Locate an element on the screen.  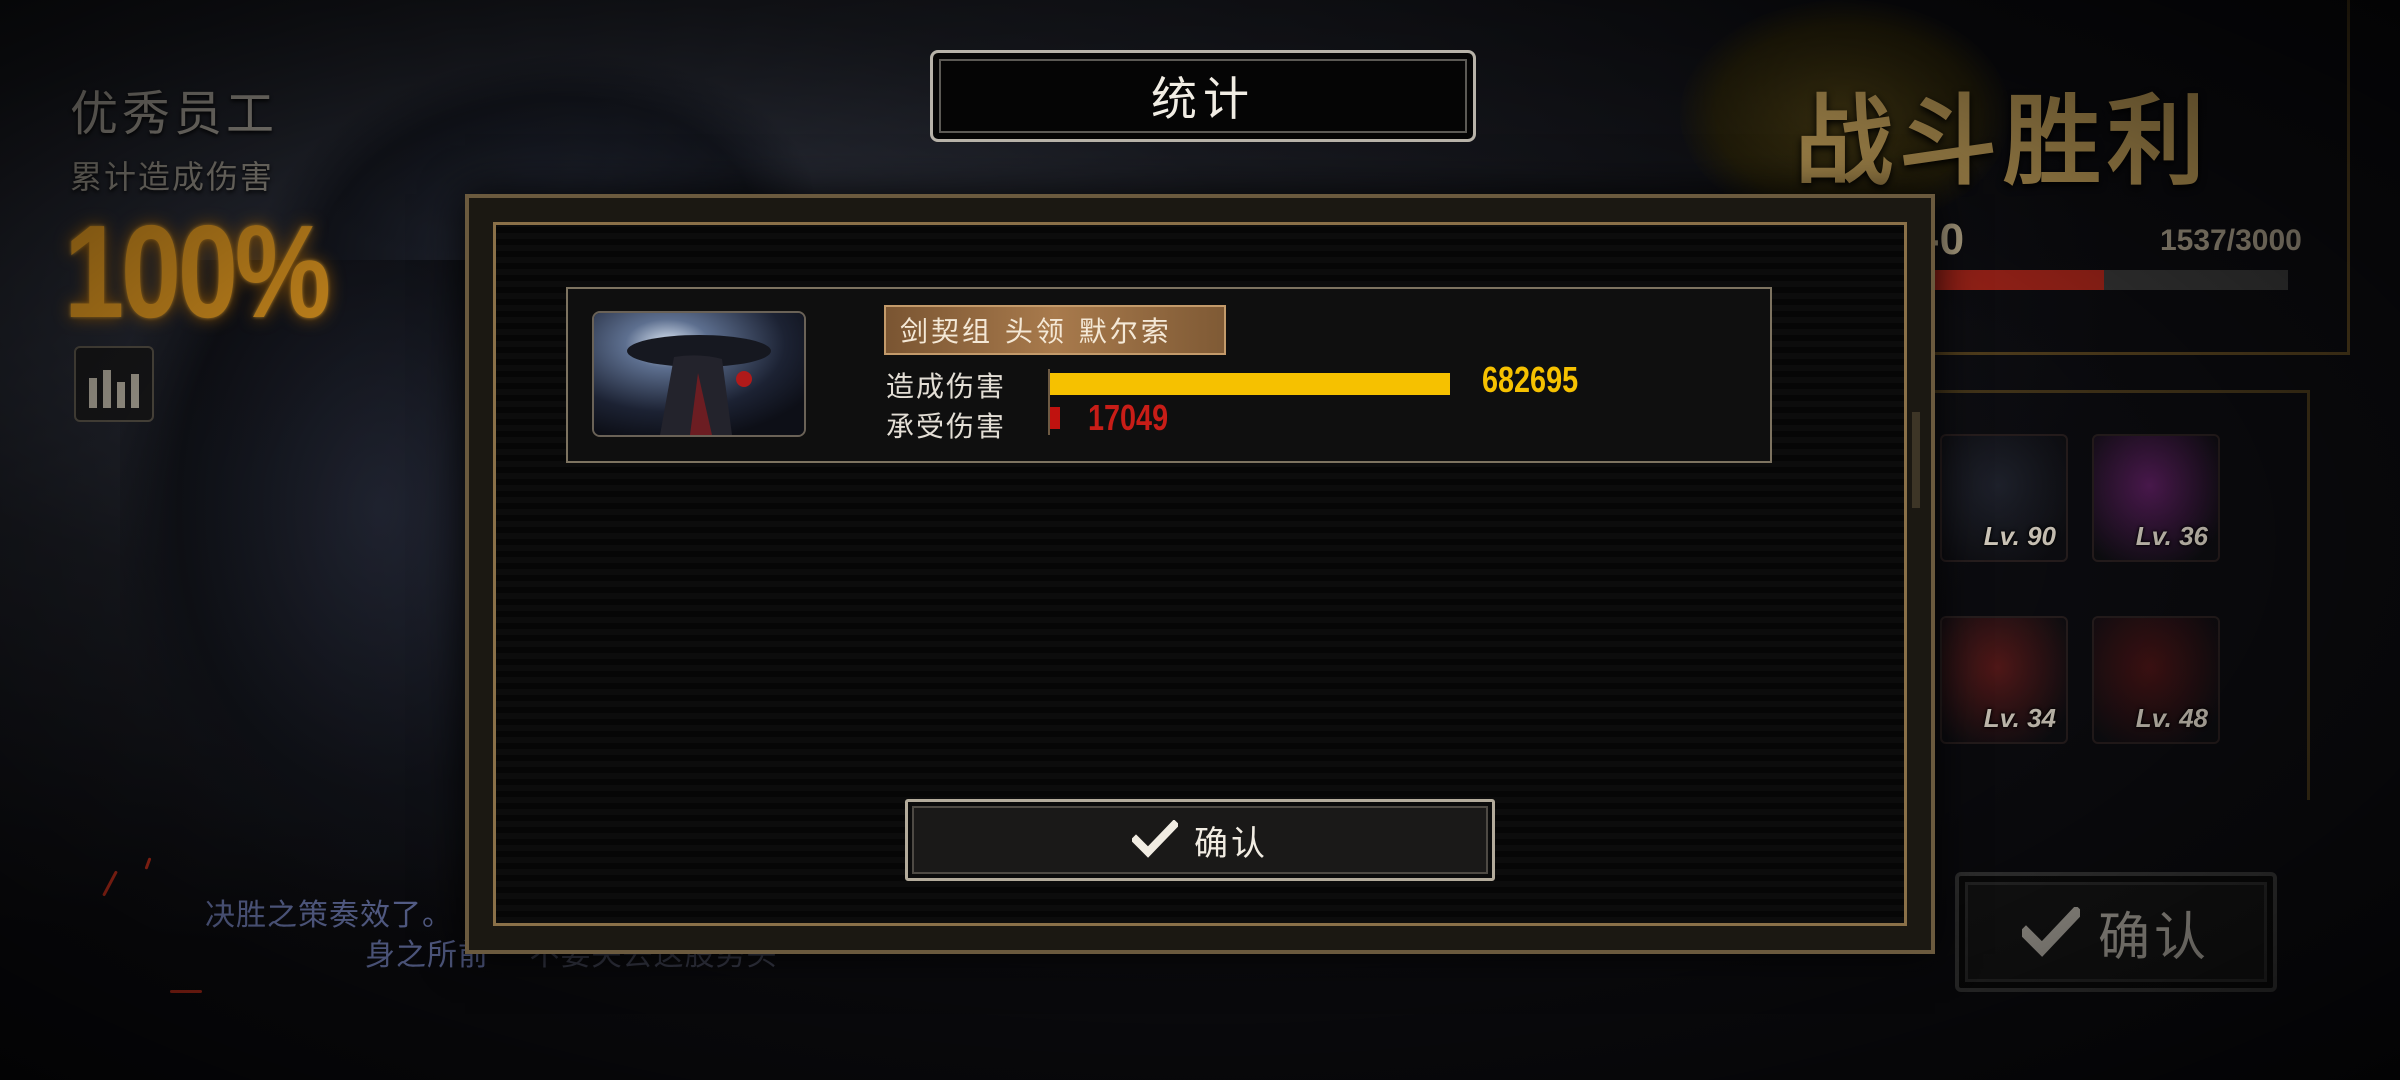
exp-counter: 1537/3000 is located at coordinates (2231, 240).